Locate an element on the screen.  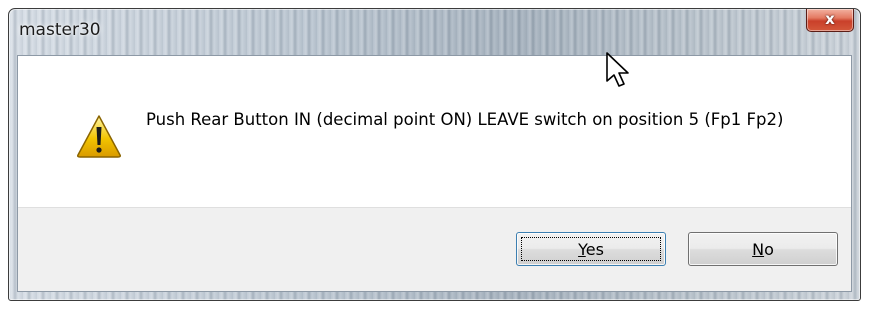
mouse-pointer-icon is located at coordinates (617, 69).